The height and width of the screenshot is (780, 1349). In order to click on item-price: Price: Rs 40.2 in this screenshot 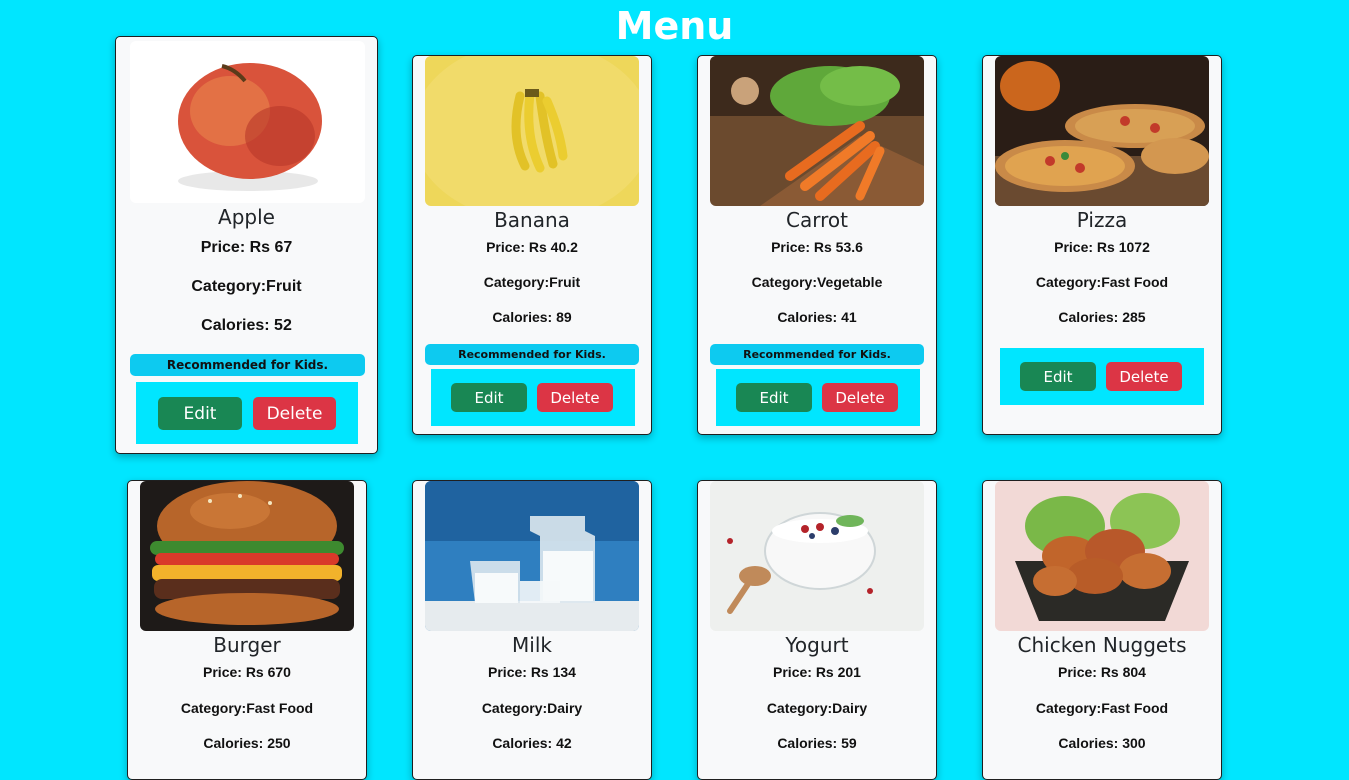, I will do `click(532, 247)`.